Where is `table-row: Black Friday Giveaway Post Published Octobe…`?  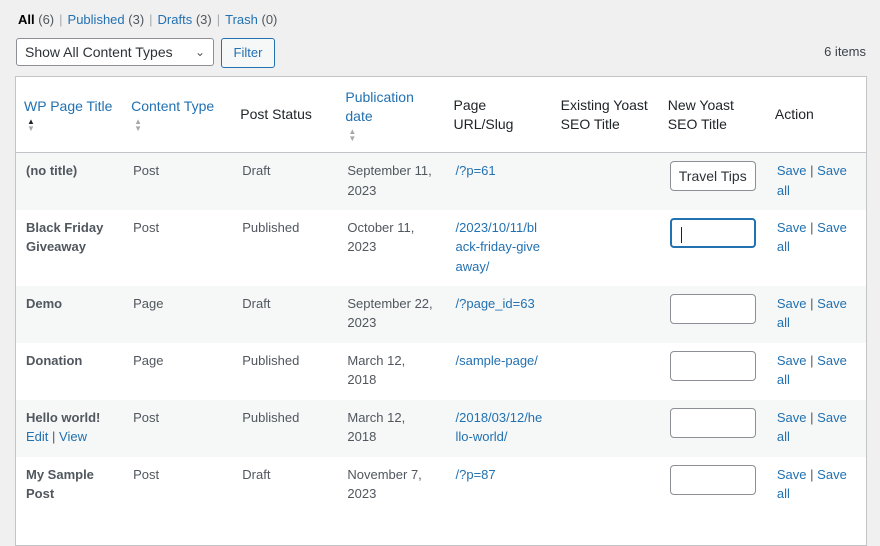 table-row: Black Friday Giveaway Post Published Octobe… is located at coordinates (441, 248).